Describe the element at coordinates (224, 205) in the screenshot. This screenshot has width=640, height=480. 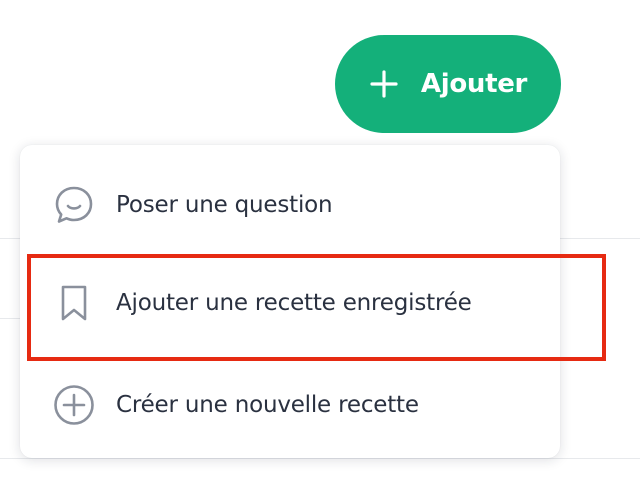
I see `menu-item-label: Poser une question` at that location.